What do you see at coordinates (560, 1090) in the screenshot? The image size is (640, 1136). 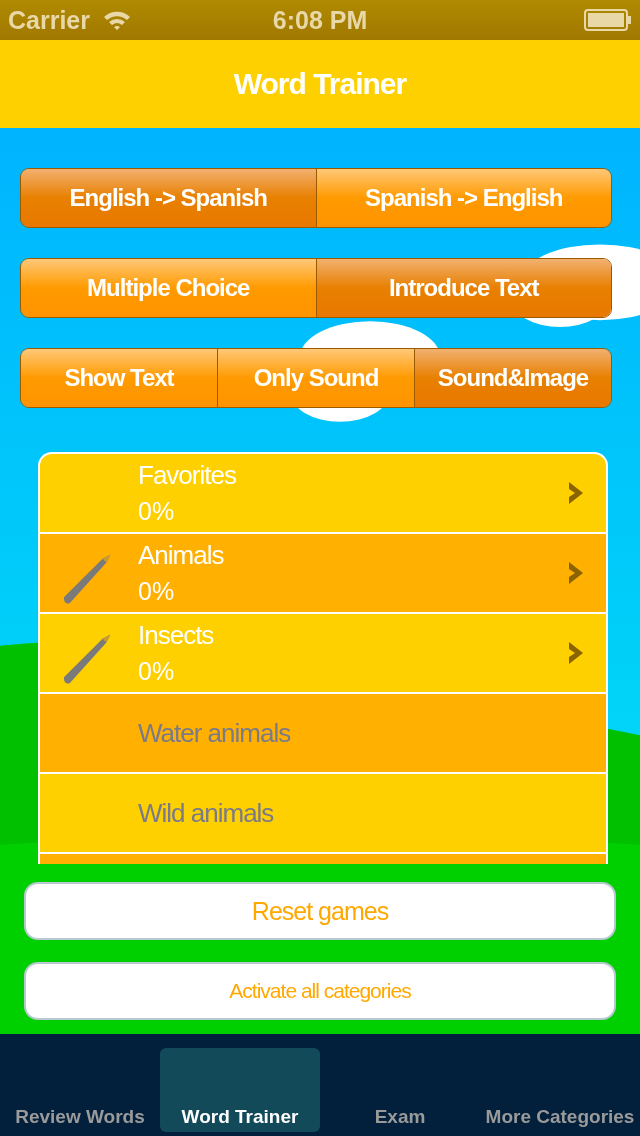 I see `tab-item: More Categories` at bounding box center [560, 1090].